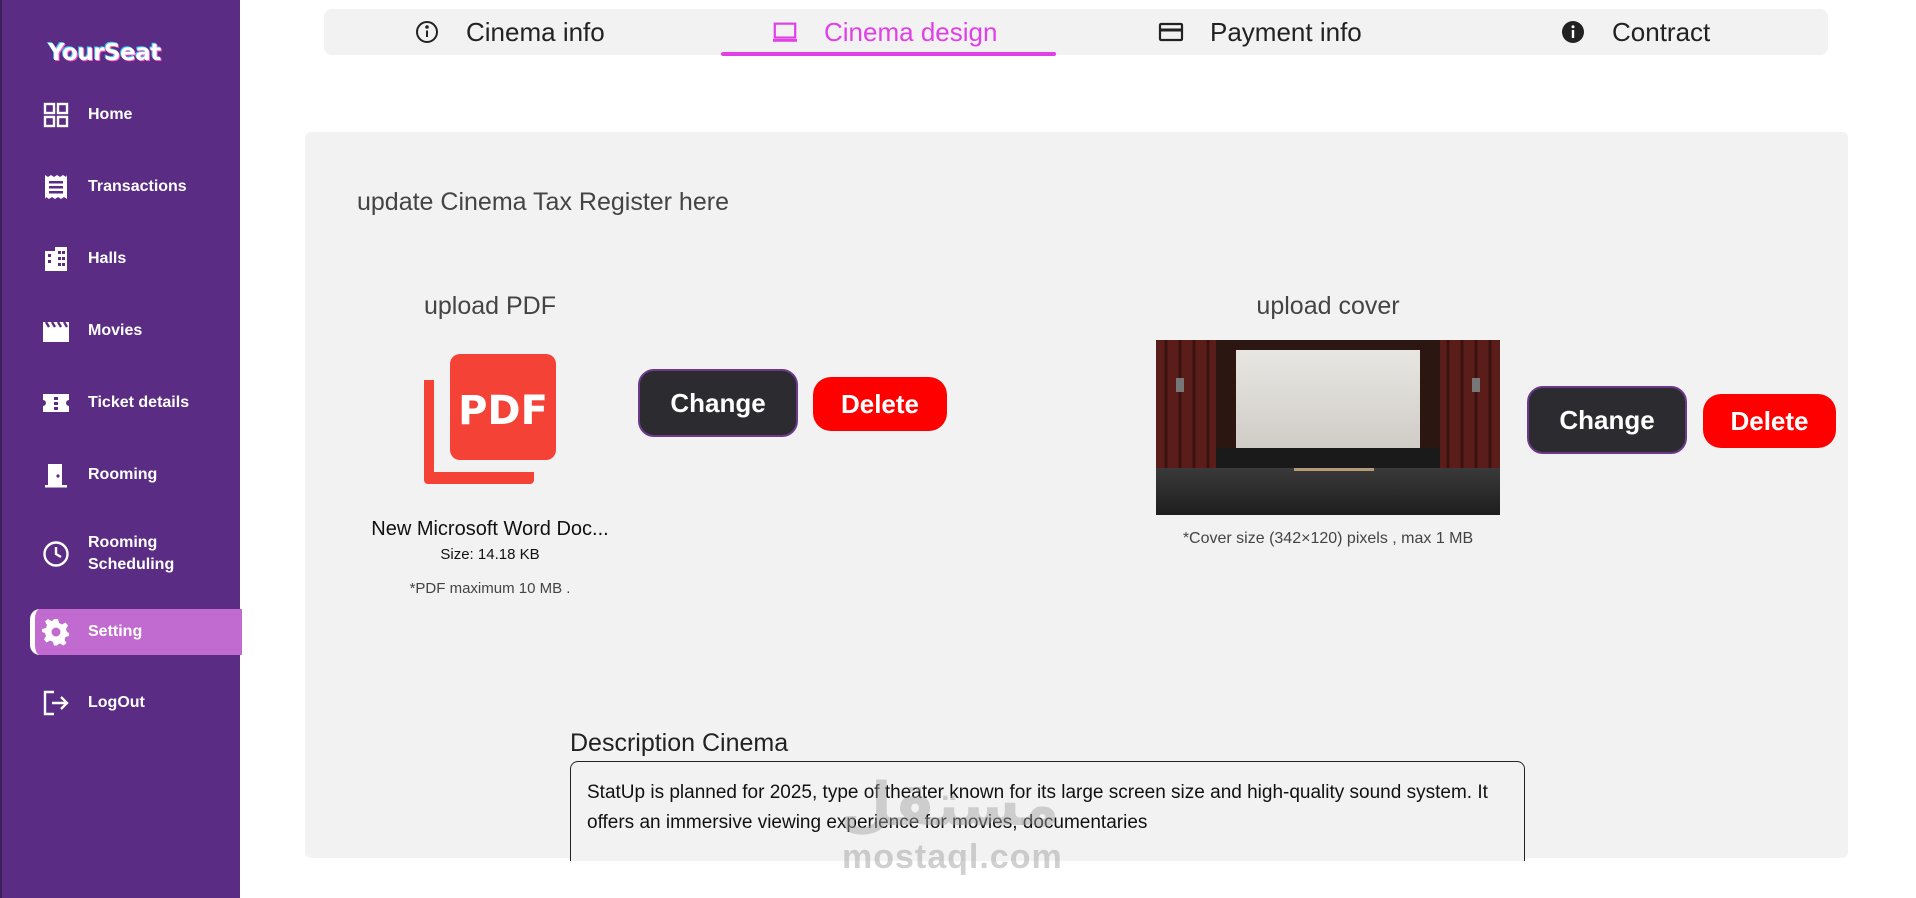  I want to click on sidebar-item-label: Home, so click(110, 114).